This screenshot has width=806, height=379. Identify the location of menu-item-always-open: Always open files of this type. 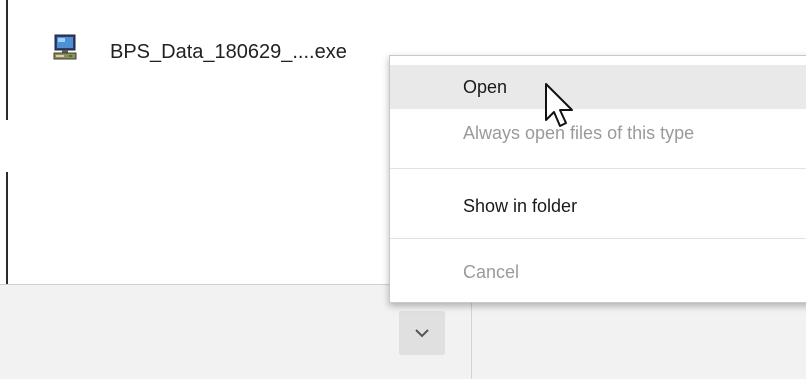
(598, 133).